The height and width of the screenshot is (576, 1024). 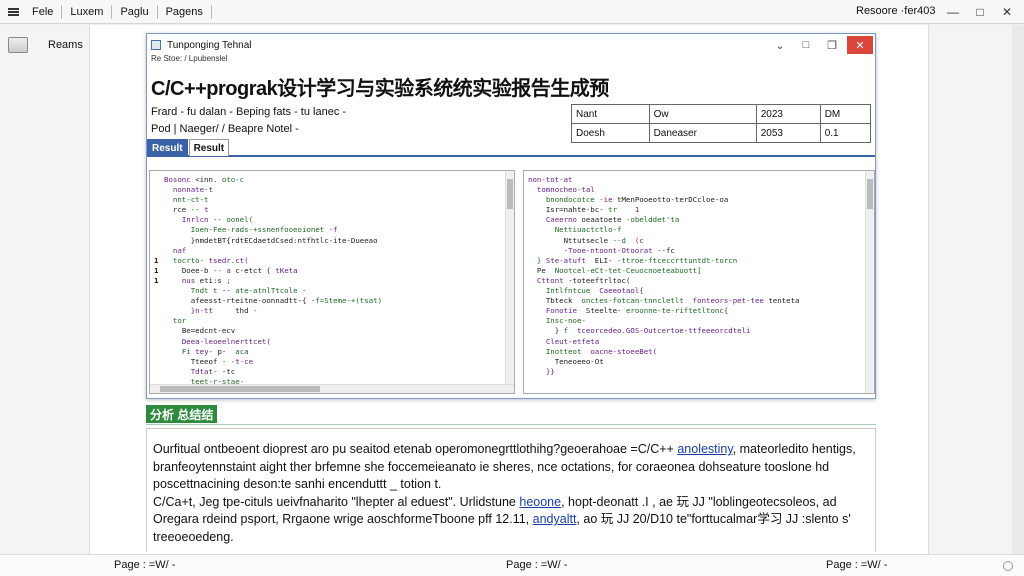 What do you see at coordinates (204, 371) in the screenshot?
I see `code-token: Tdtat-` at bounding box center [204, 371].